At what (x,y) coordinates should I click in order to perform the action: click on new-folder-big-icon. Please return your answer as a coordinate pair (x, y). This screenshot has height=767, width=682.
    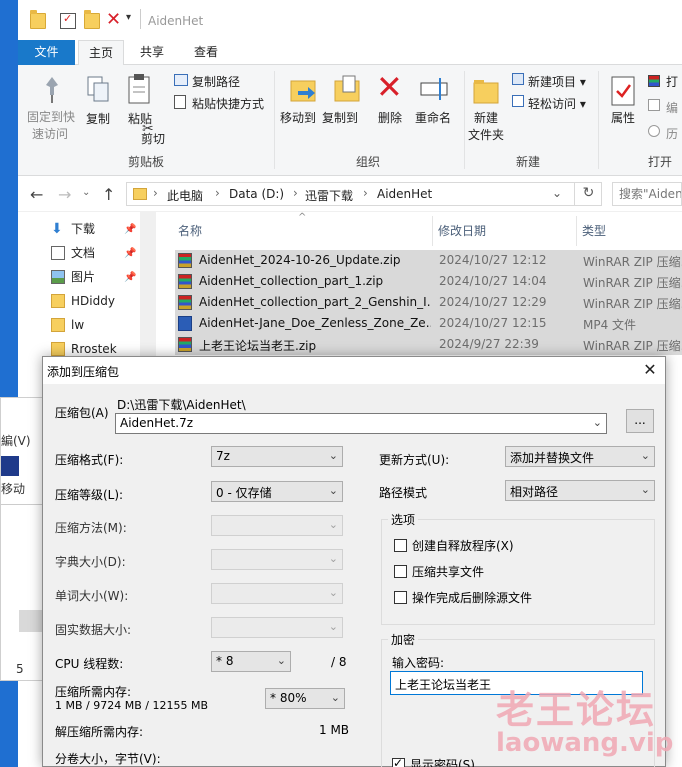
    Looking at the image, I should click on (486, 91).